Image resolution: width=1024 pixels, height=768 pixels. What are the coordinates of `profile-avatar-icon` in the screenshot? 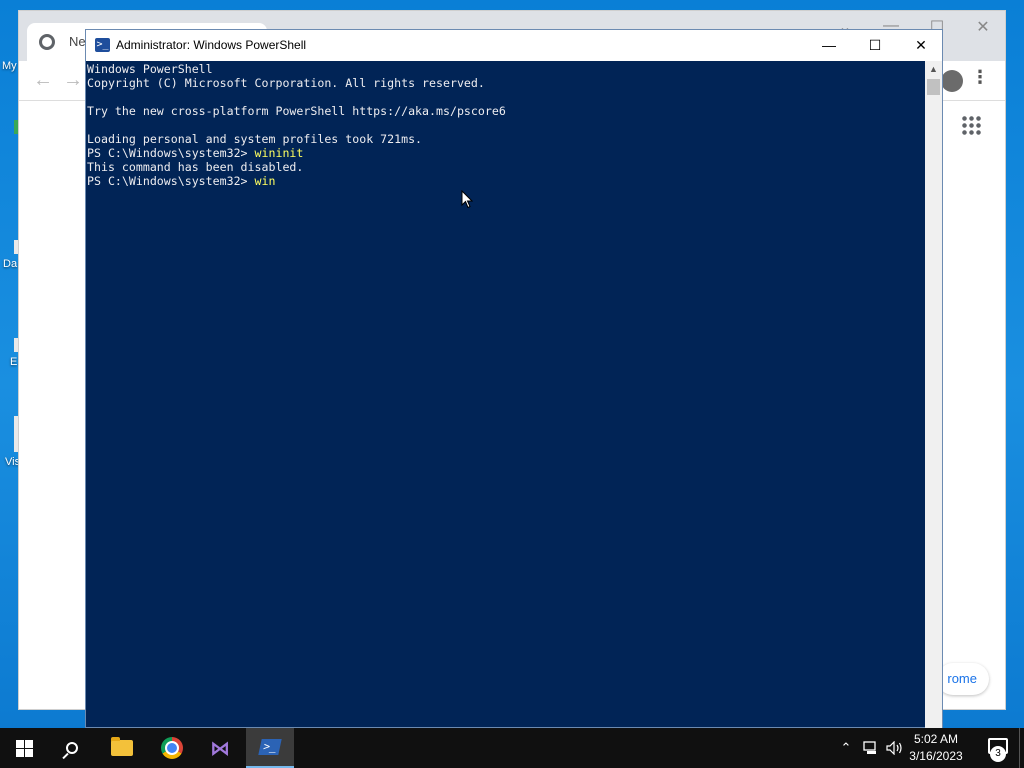 It's located at (952, 81).